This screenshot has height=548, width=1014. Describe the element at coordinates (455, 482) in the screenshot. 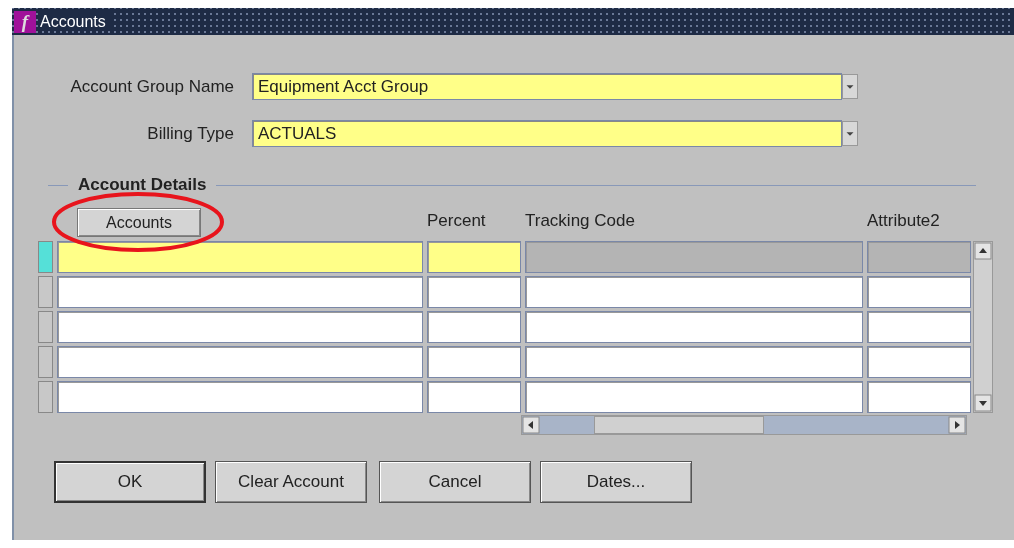

I see `form-button: Cancel` at that location.